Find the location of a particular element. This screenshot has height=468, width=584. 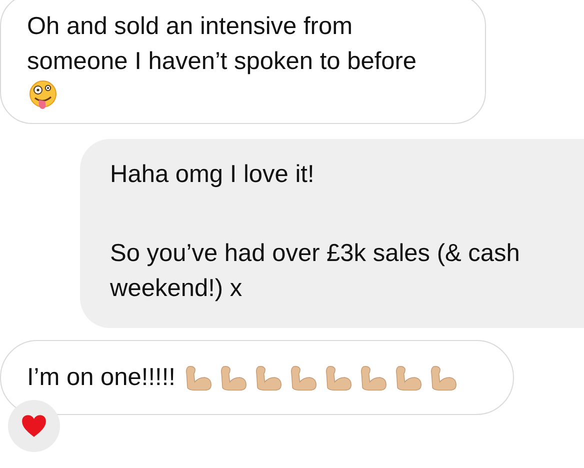

face-icon is located at coordinates (43, 95).